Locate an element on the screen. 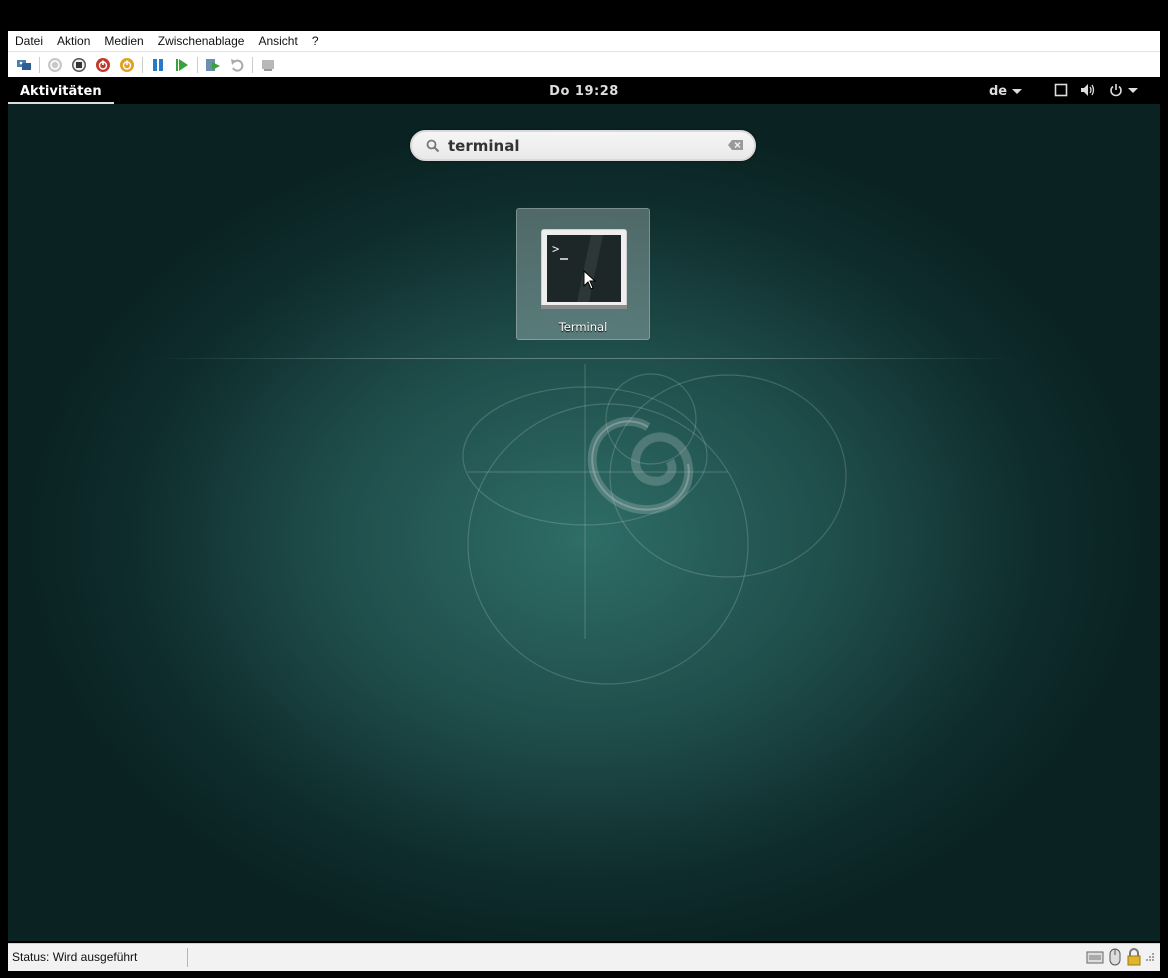  terminal-app-icon: > is located at coordinates (584, 269).